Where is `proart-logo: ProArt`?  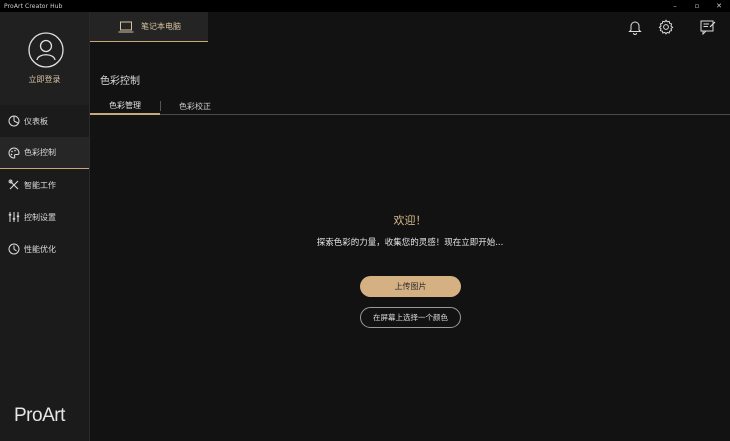
proart-logo: ProArt is located at coordinates (39, 415).